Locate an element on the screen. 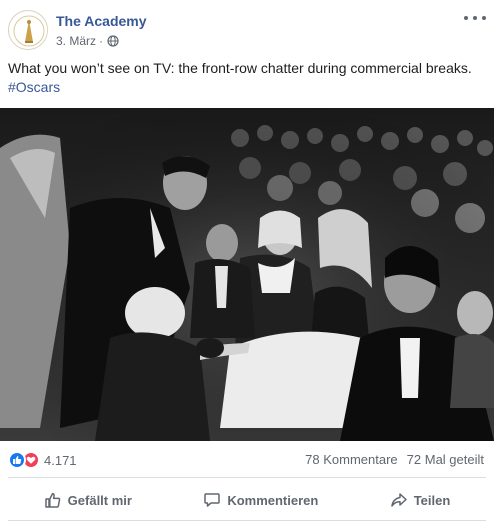 This screenshot has width=494, height=530. stats-divider is located at coordinates (247, 477).